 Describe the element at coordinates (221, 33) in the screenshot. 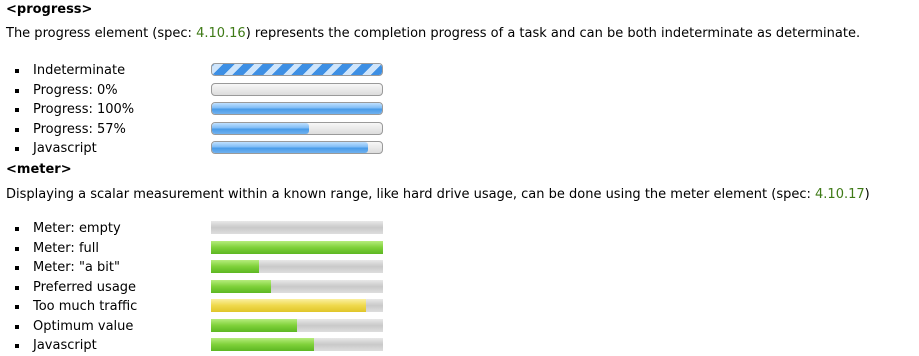

I see `progress-spec-link: 4.10.16` at that location.